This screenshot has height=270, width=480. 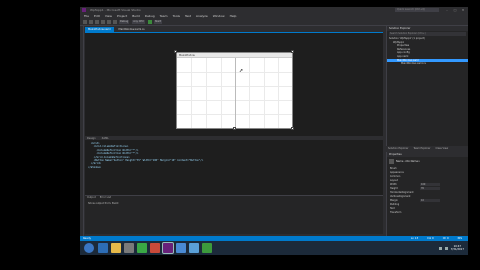 I want to click on property-key: Width, so click(x=393, y=184).